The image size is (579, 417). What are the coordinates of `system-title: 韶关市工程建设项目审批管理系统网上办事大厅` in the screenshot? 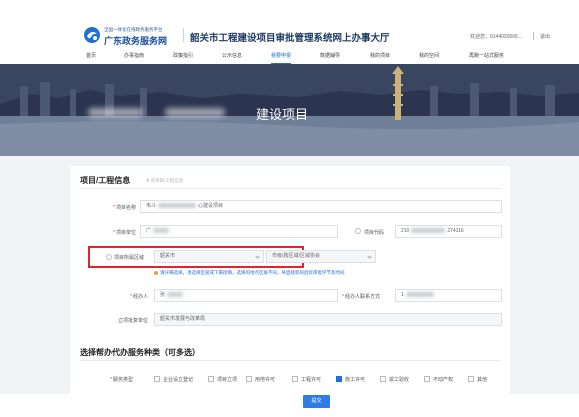 It's located at (290, 38).